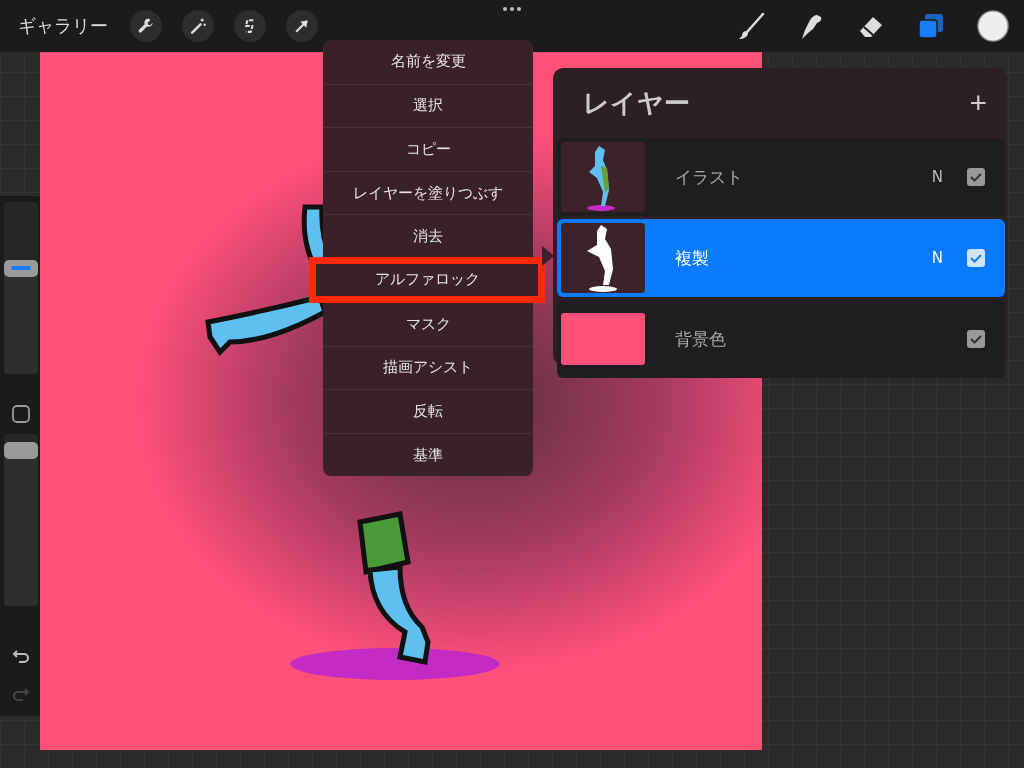 The image size is (1024, 768). What do you see at coordinates (146, 26) in the screenshot?
I see `wrench-icon` at bounding box center [146, 26].